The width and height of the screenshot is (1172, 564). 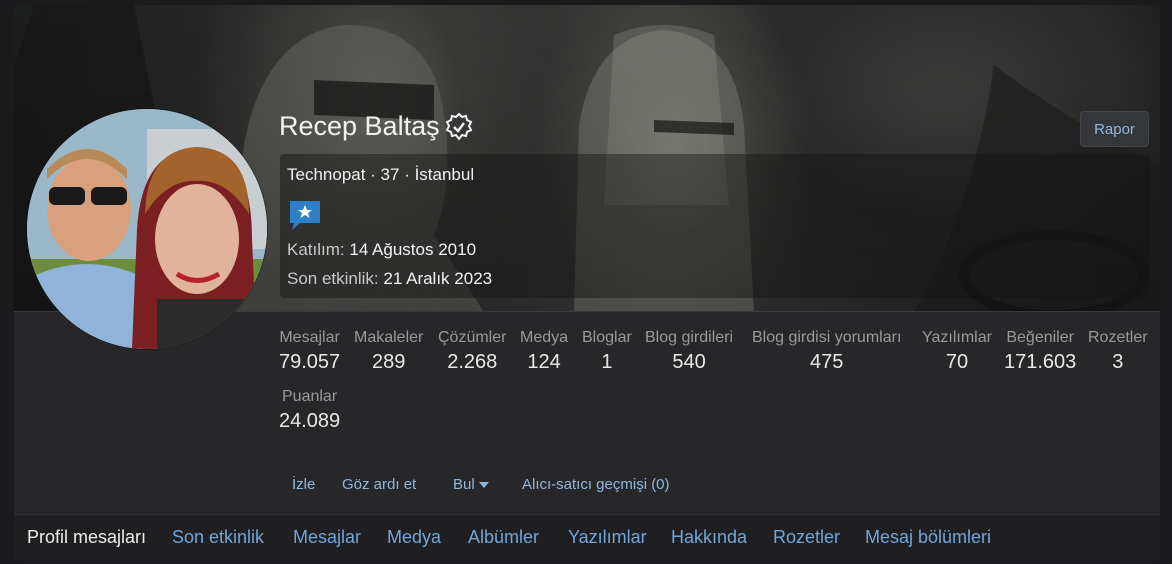 I want to click on stat-value: 2.268, so click(x=472, y=362).